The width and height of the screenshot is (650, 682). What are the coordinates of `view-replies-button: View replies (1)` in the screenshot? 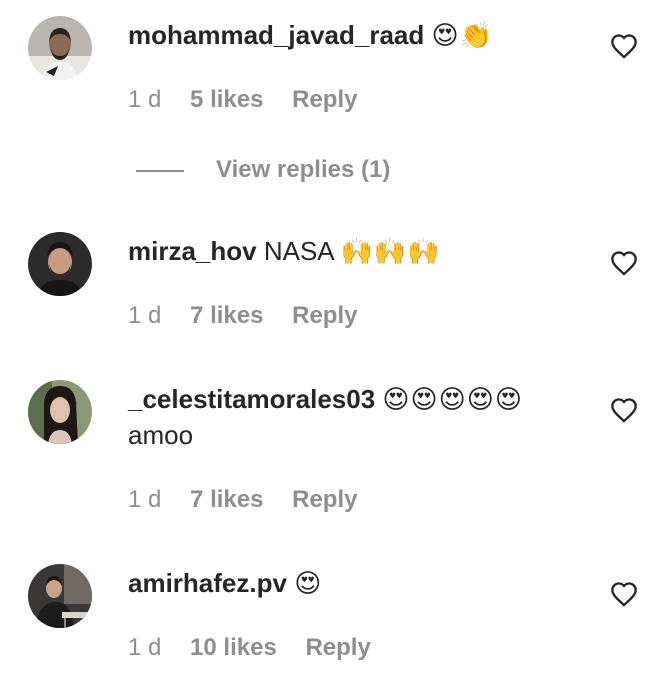 It's located at (303, 170).